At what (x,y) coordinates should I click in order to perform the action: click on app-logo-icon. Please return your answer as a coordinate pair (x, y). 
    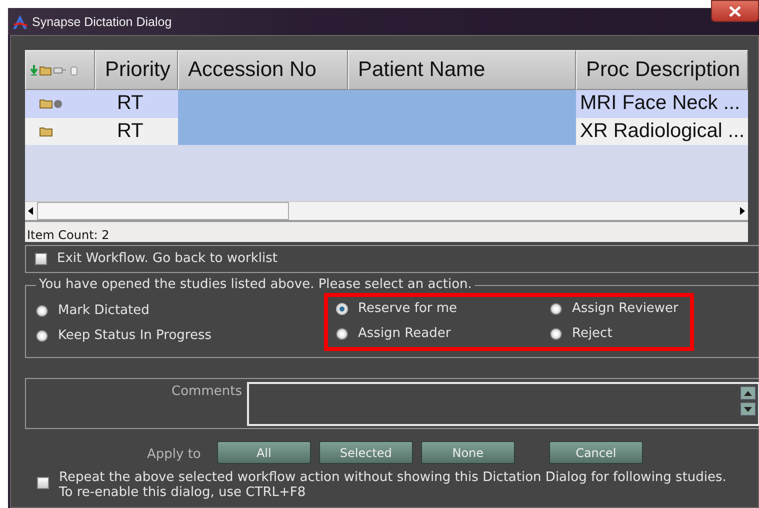
    Looking at the image, I should click on (20, 22).